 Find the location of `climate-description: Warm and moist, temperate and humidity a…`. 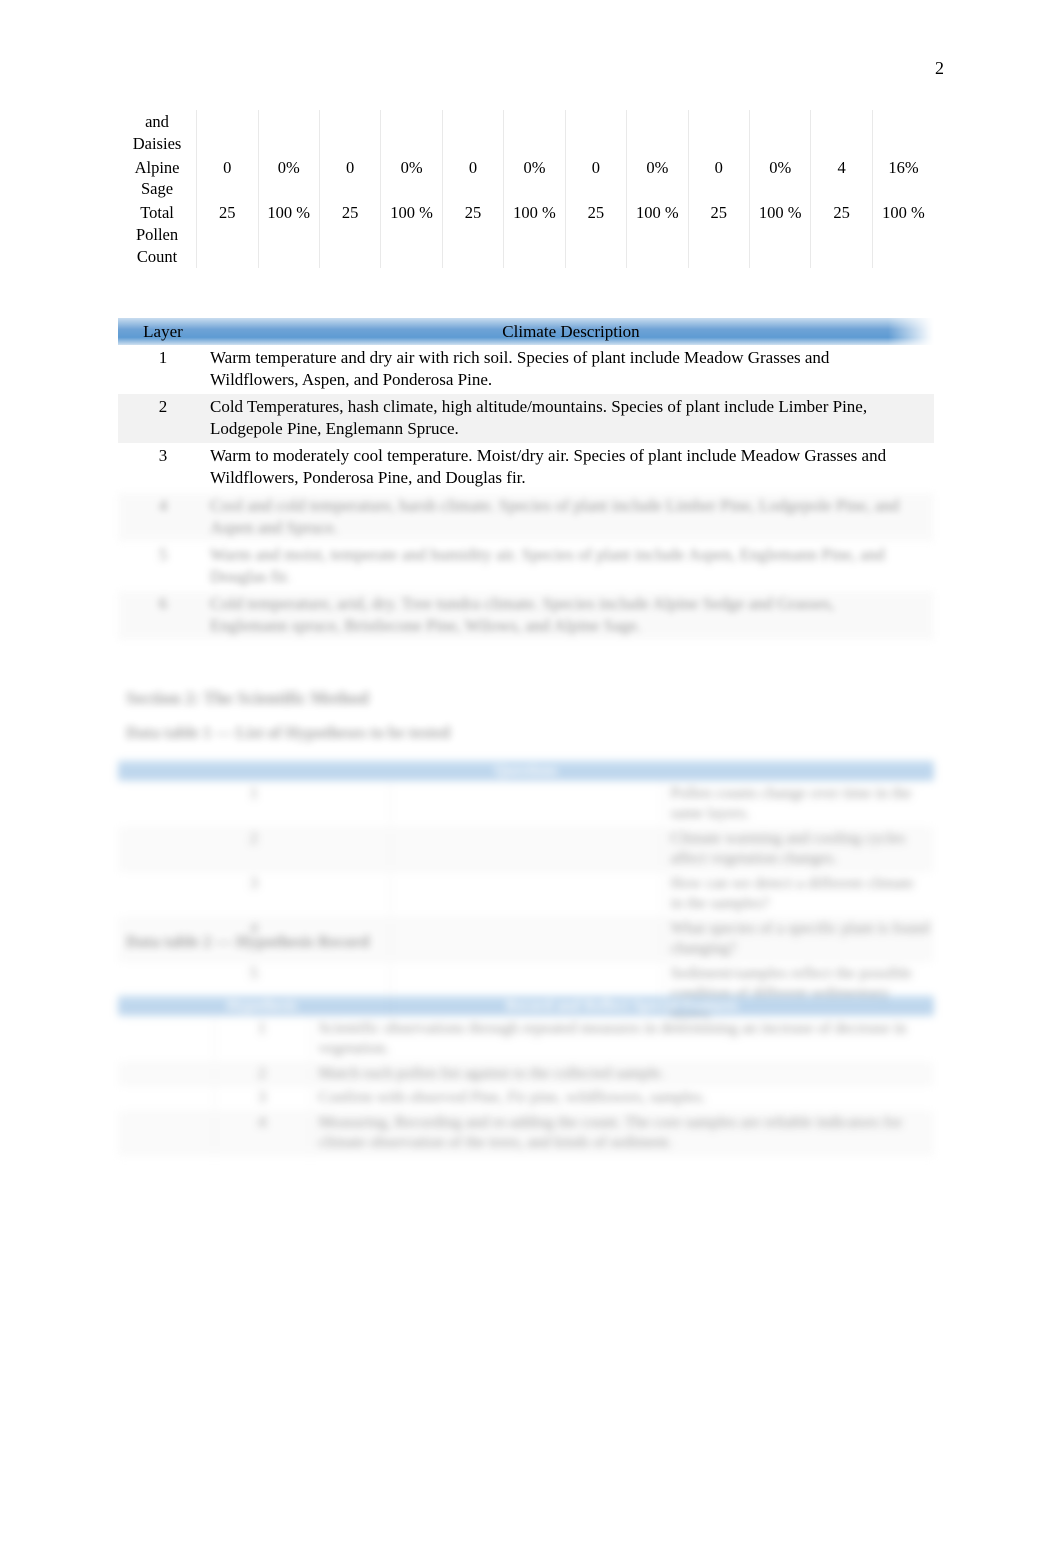

climate-description: Warm and moist, temperate and humidity a… is located at coordinates (571, 566).